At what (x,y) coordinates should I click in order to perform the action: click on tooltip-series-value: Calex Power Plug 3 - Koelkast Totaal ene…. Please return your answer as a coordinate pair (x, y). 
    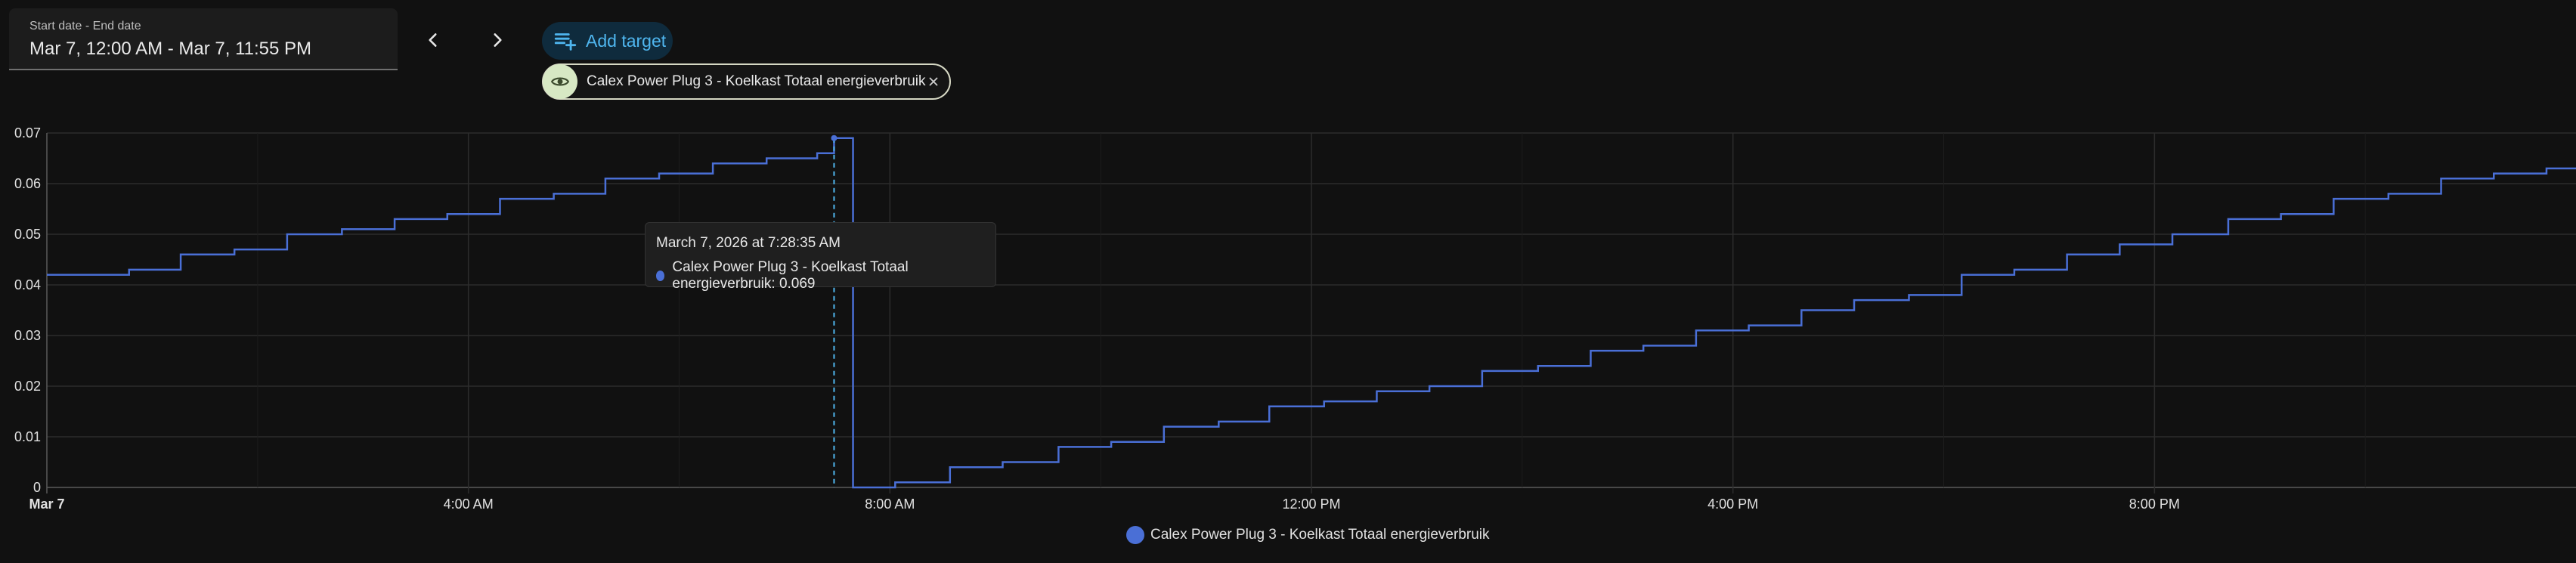
    Looking at the image, I should click on (790, 275).